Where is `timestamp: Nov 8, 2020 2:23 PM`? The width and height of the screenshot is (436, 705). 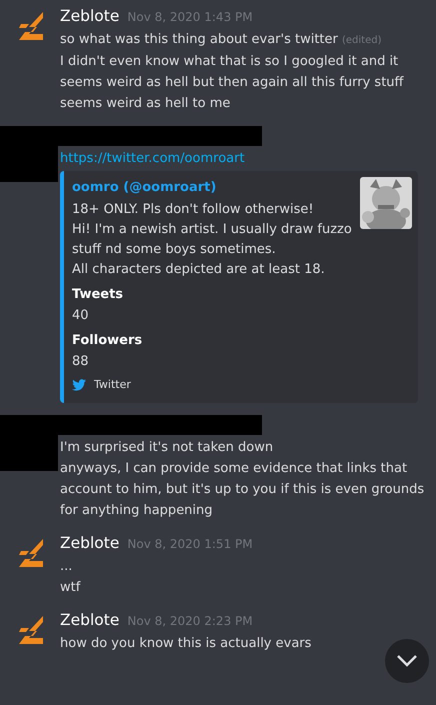
timestamp: Nov 8, 2020 2:23 PM is located at coordinates (190, 621).